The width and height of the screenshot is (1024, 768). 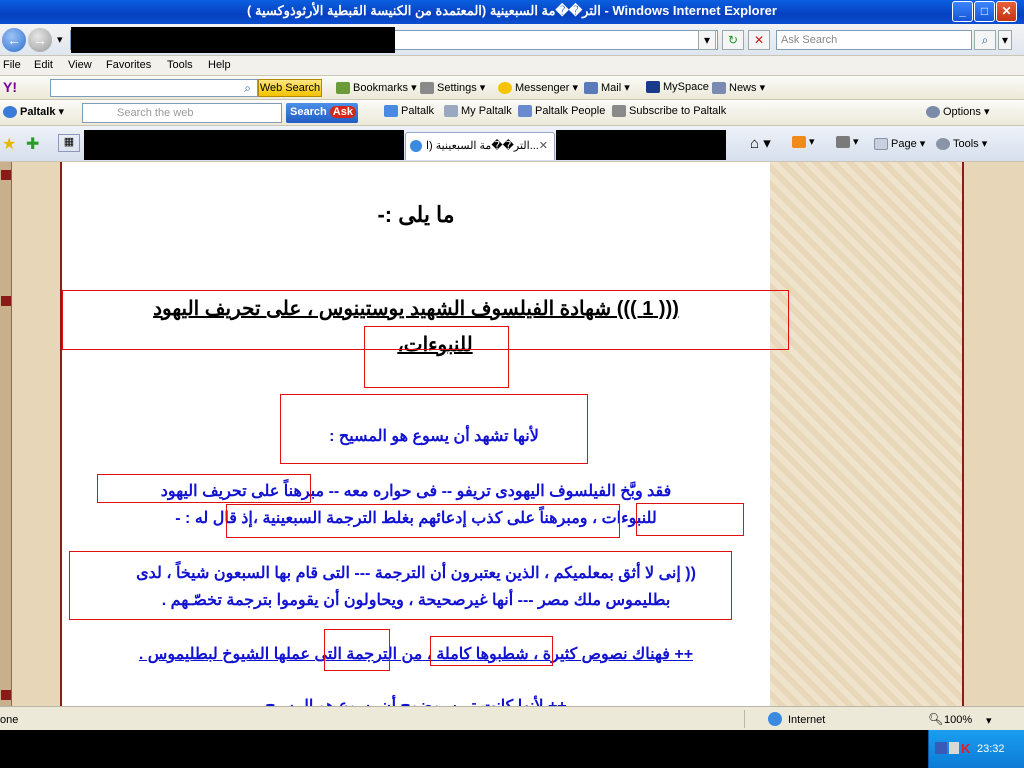 I want to click on clock: 23:32, so click(x=991, y=749).